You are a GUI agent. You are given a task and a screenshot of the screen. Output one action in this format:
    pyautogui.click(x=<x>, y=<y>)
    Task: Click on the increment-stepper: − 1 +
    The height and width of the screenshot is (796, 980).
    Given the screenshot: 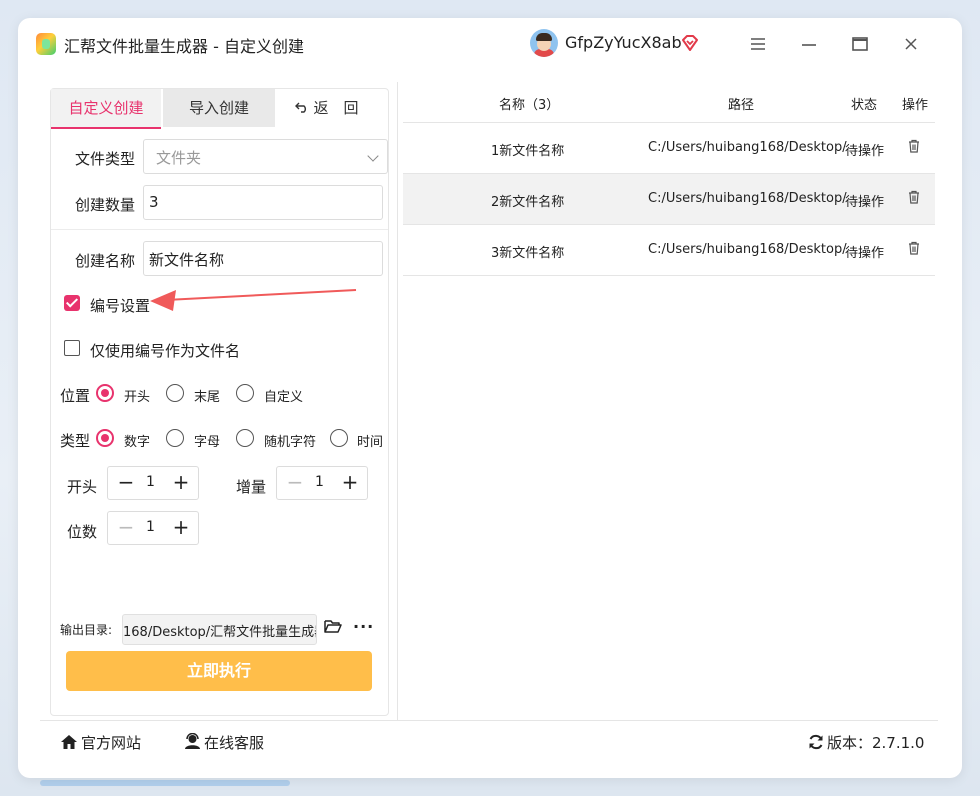 What is the action you would take?
    pyautogui.click(x=322, y=483)
    